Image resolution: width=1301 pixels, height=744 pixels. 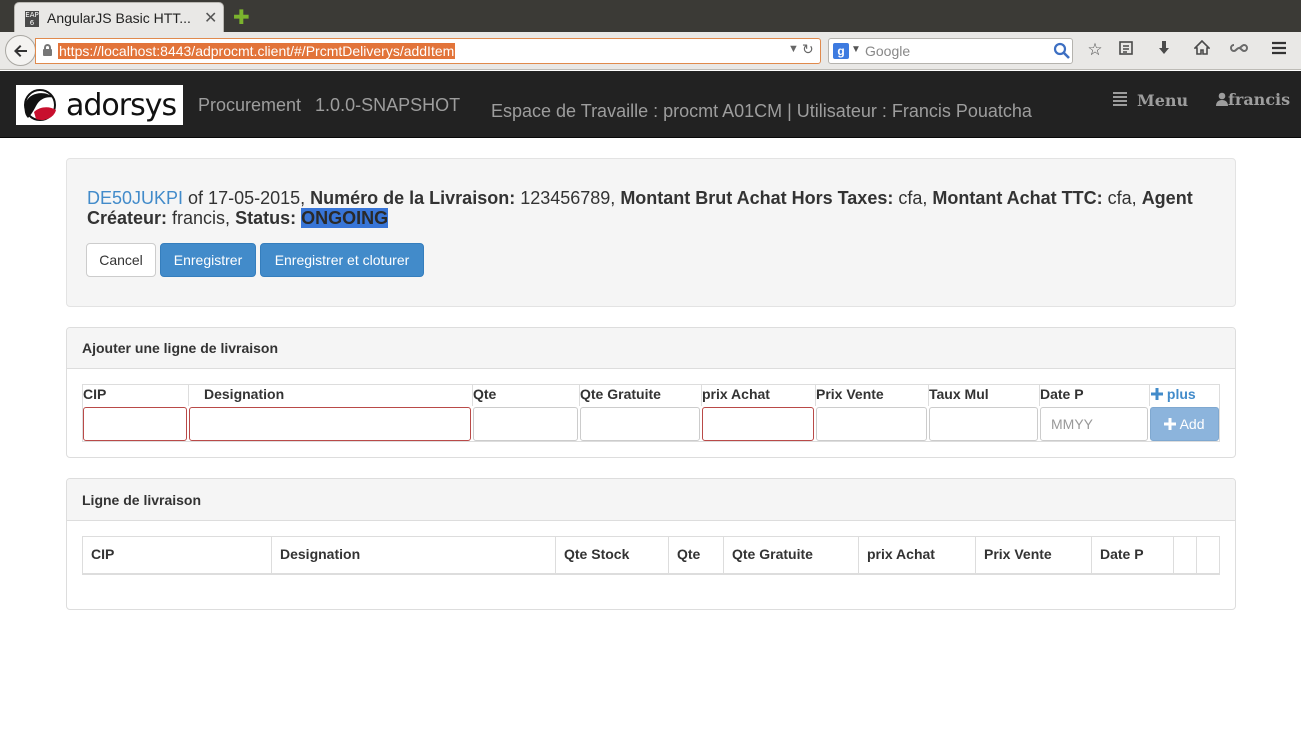 What do you see at coordinates (135, 198) in the screenshot?
I see `delivery-number-link: DE50JUKPI` at bounding box center [135, 198].